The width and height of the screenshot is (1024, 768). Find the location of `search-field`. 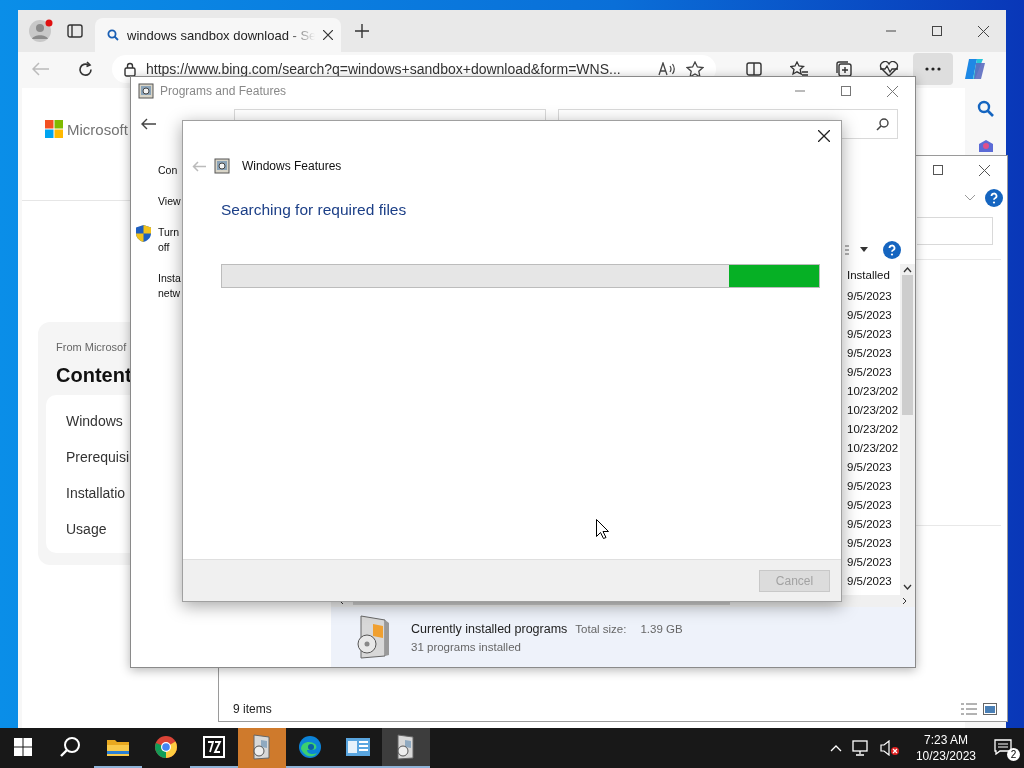

search-field is located at coordinates (955, 231).